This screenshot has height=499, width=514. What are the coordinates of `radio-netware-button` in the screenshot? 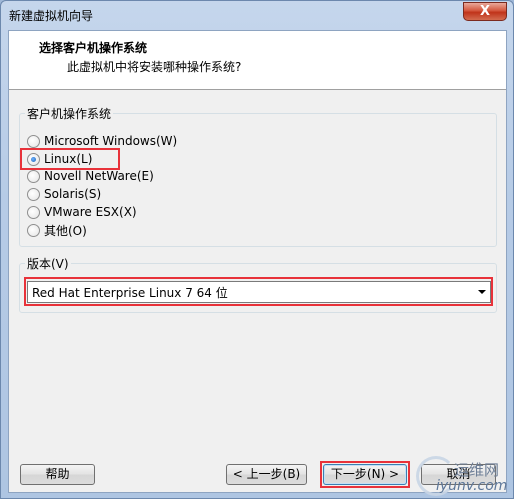 It's located at (33, 176).